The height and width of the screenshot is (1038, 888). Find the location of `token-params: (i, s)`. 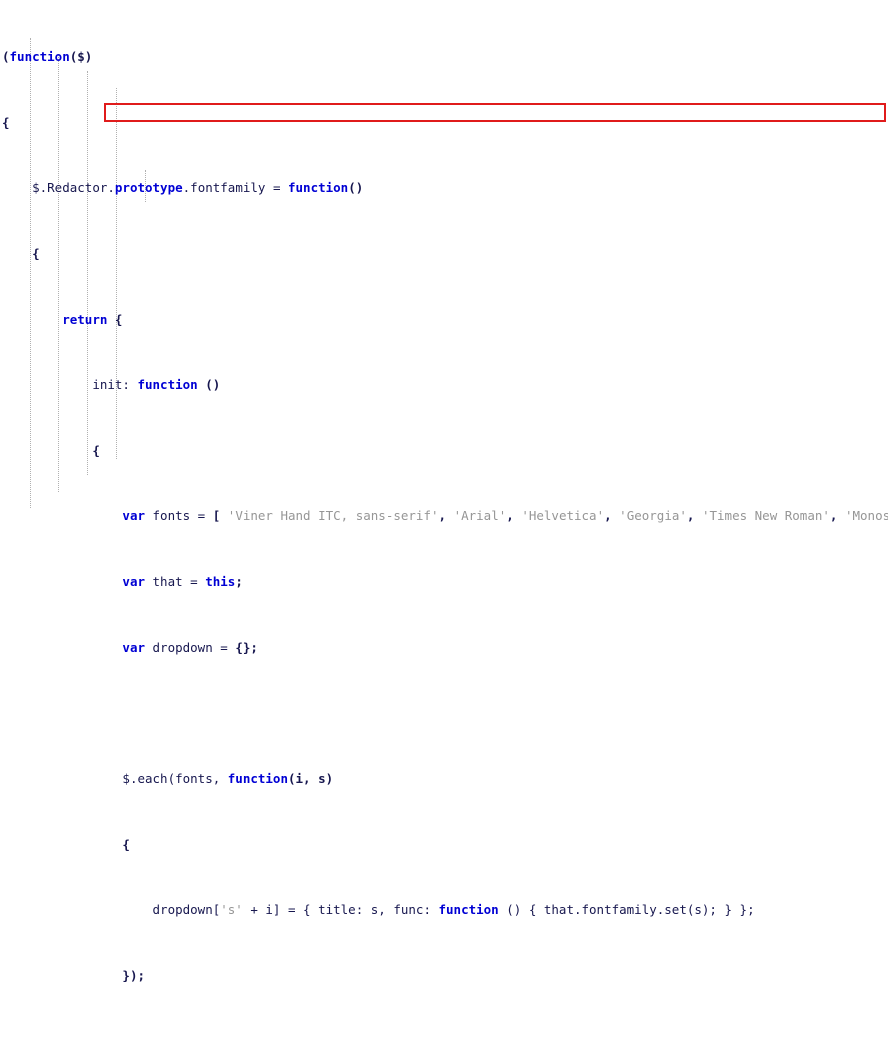

token-params: (i, s) is located at coordinates (311, 778).